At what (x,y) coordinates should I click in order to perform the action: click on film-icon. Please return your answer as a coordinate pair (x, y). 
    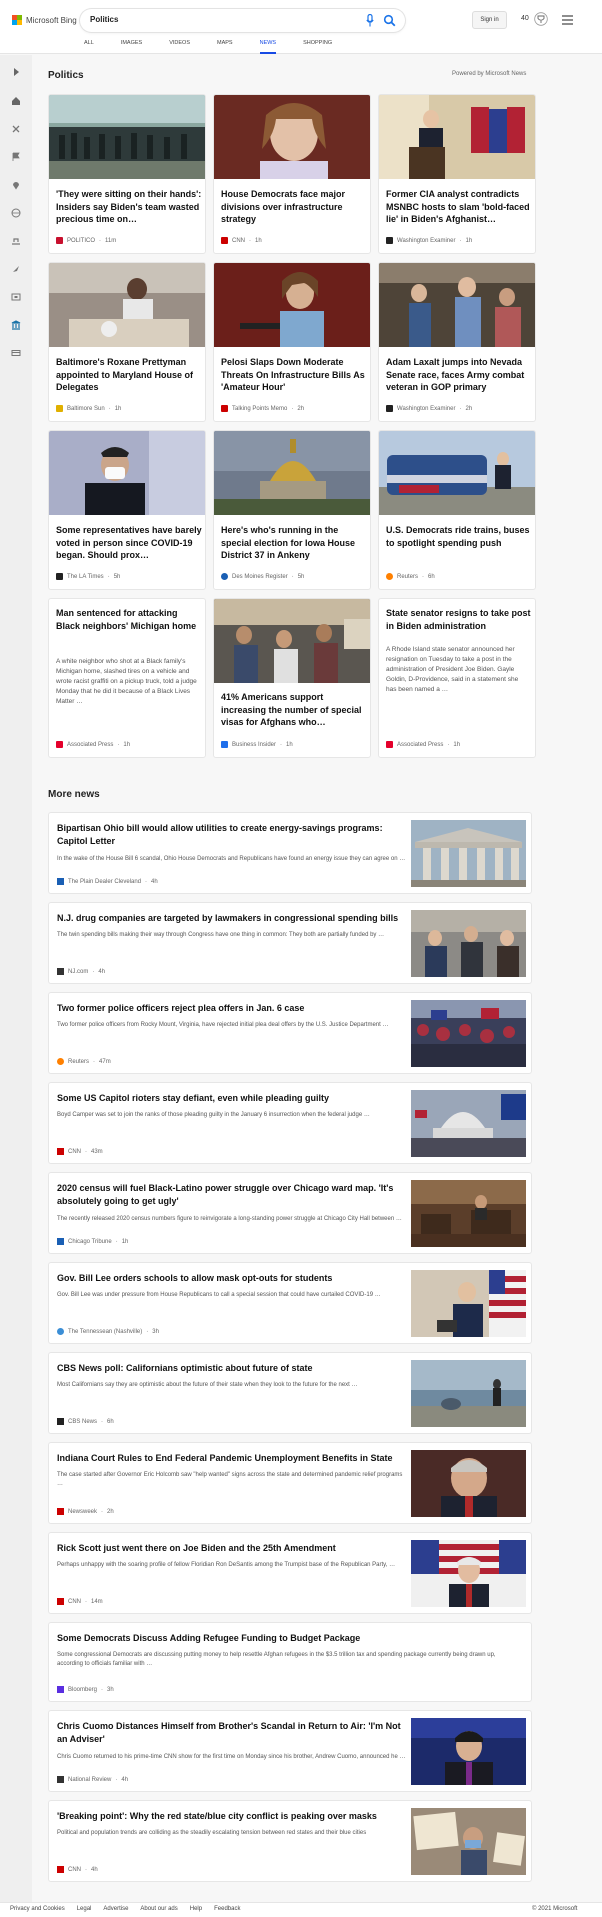
    Looking at the image, I should click on (16, 297).